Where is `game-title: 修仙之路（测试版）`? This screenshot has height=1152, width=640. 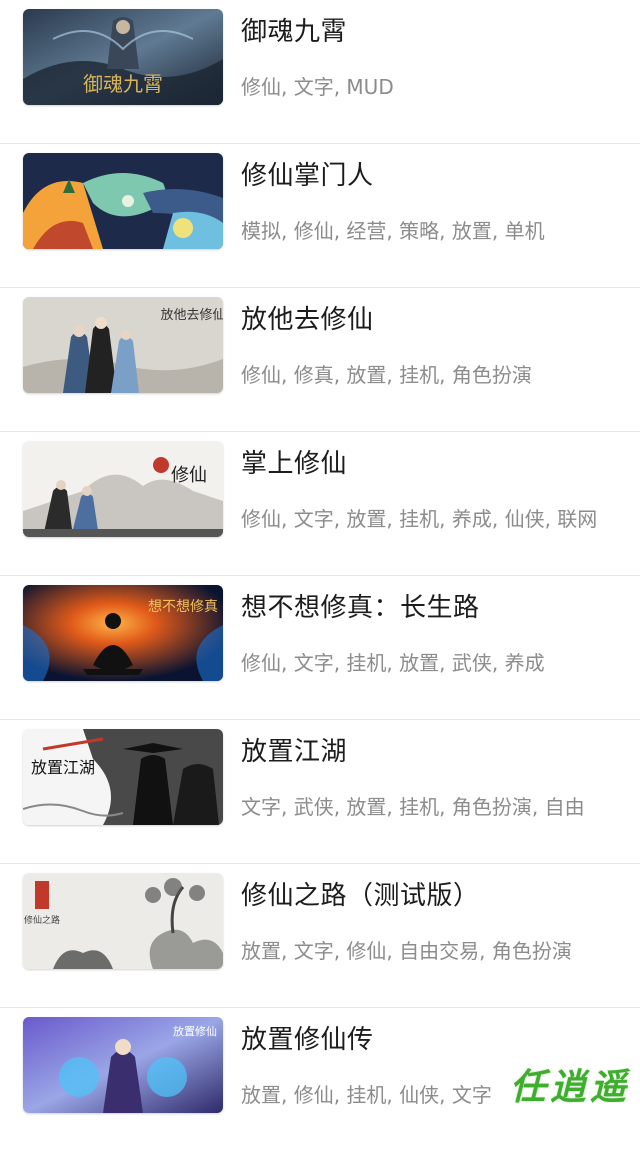
game-title: 修仙之路（测试版） is located at coordinates (360, 896).